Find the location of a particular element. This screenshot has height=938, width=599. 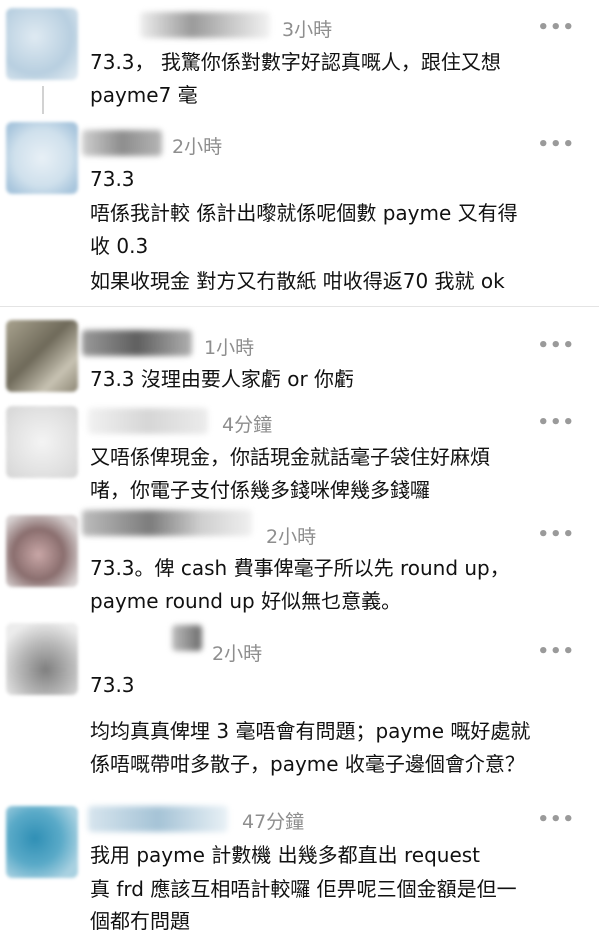

comment-text-line: 又唔係俾現金，你話現金就話毫子袋住好麻煩 is located at coordinates (290, 457).